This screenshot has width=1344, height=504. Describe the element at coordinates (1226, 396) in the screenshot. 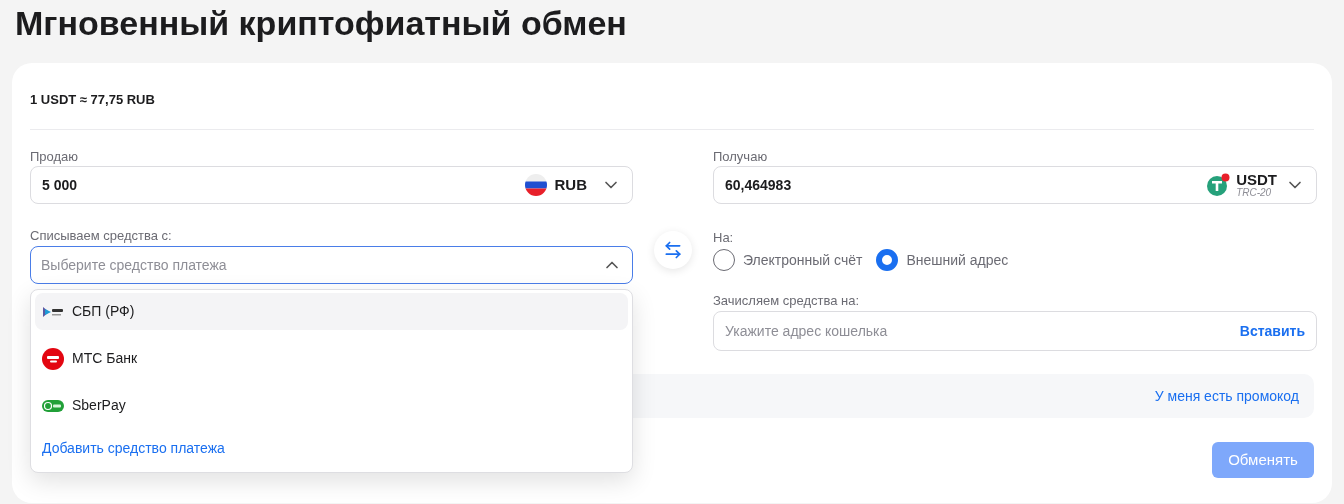

I see `promo-code-link: У меня есть промокод` at that location.